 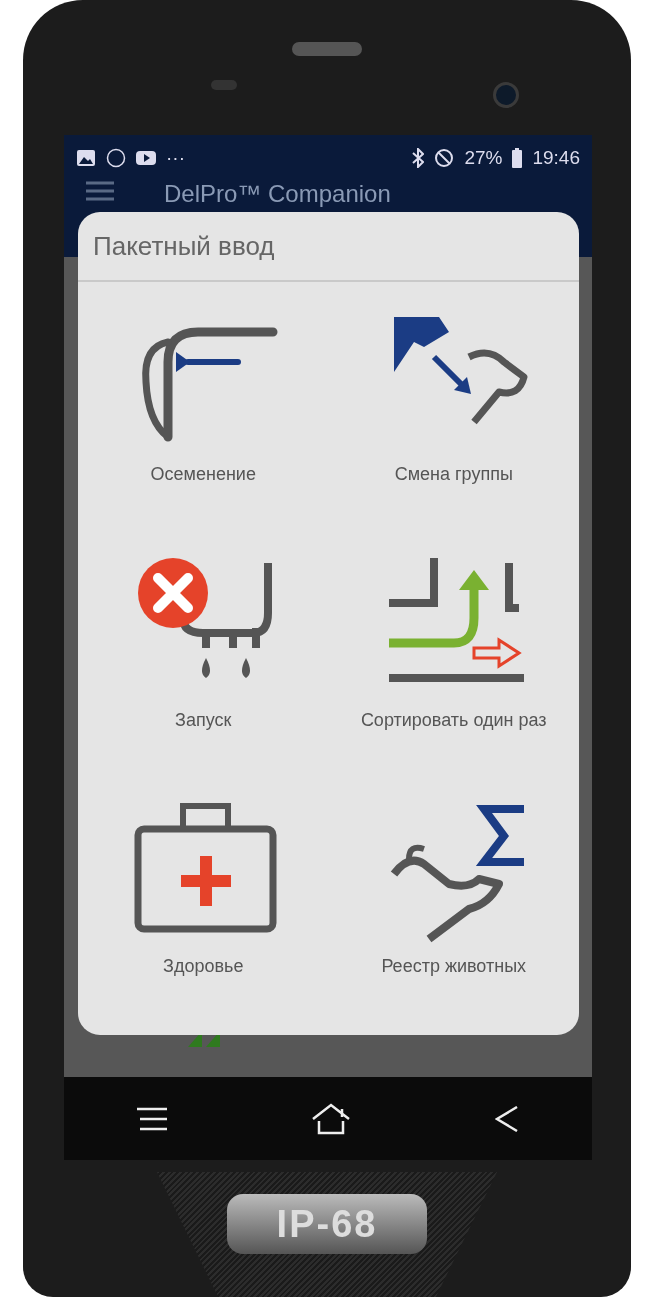 What do you see at coordinates (444, 157) in the screenshot?
I see `blocked-icon` at bounding box center [444, 157].